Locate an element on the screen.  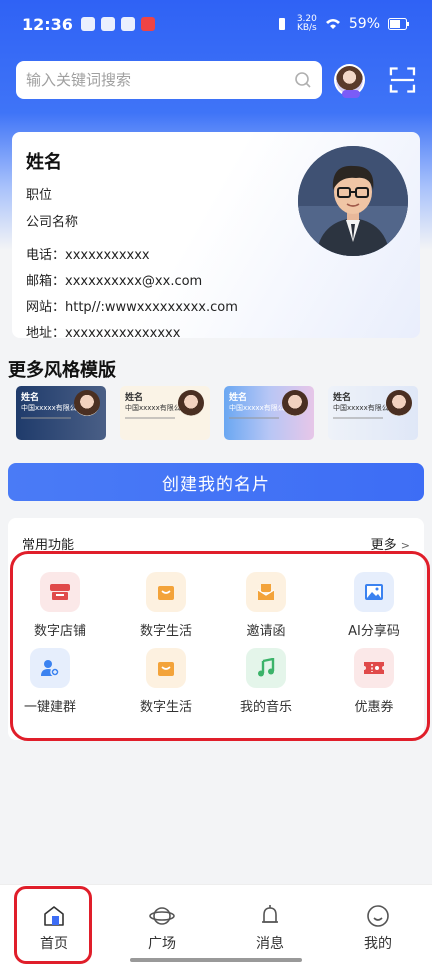
card-email: 邮箱：xxxxxxxxxx@xx.com is located at coordinates (114, 281).